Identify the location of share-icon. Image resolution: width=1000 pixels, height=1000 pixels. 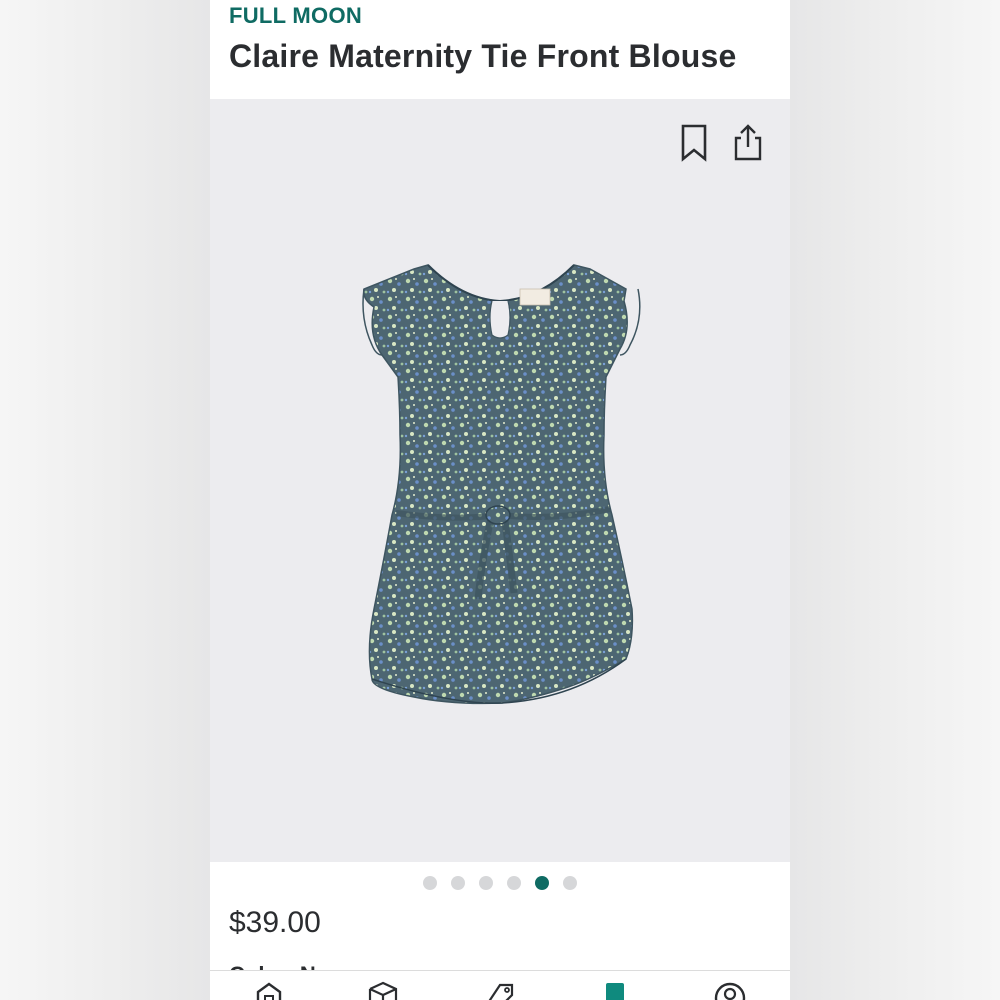
(748, 142).